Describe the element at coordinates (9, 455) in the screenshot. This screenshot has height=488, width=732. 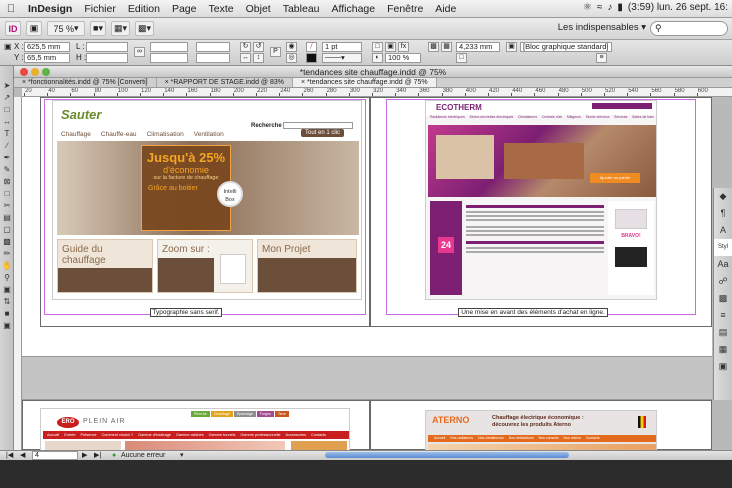
I see `first-page-icon: |◀` at that location.